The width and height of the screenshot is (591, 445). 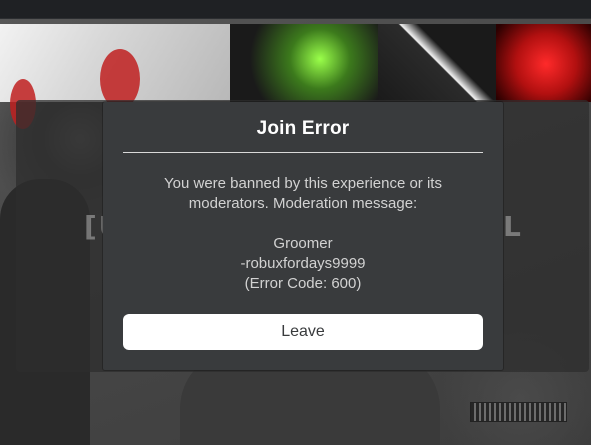 What do you see at coordinates (303, 263) in the screenshot?
I see `moderation-detail: -robuxfordays9999` at bounding box center [303, 263].